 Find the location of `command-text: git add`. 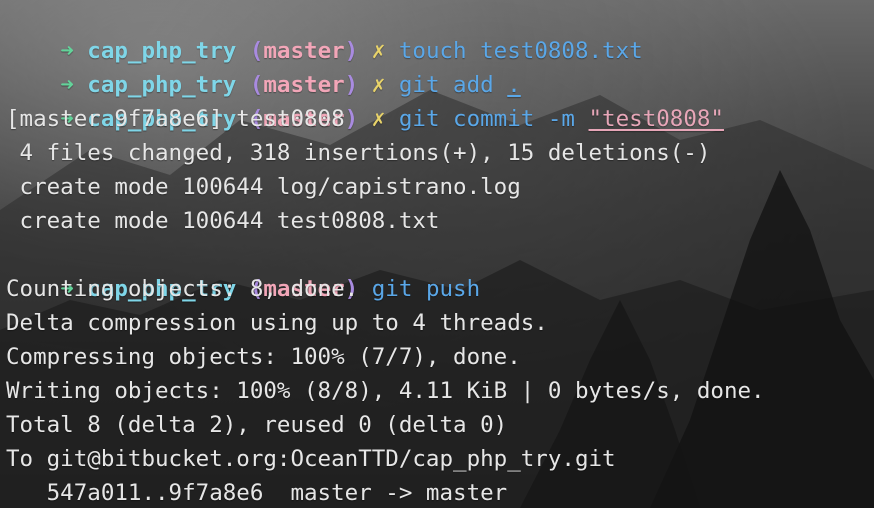

command-text: git add is located at coordinates (446, 85).